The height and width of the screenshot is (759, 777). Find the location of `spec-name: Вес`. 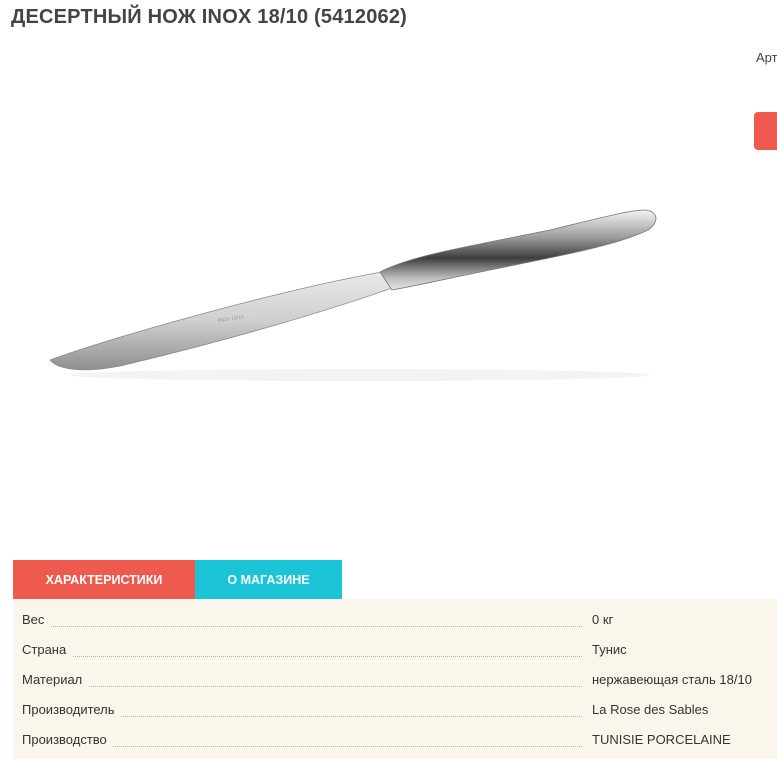

spec-name: Вес is located at coordinates (36, 619).